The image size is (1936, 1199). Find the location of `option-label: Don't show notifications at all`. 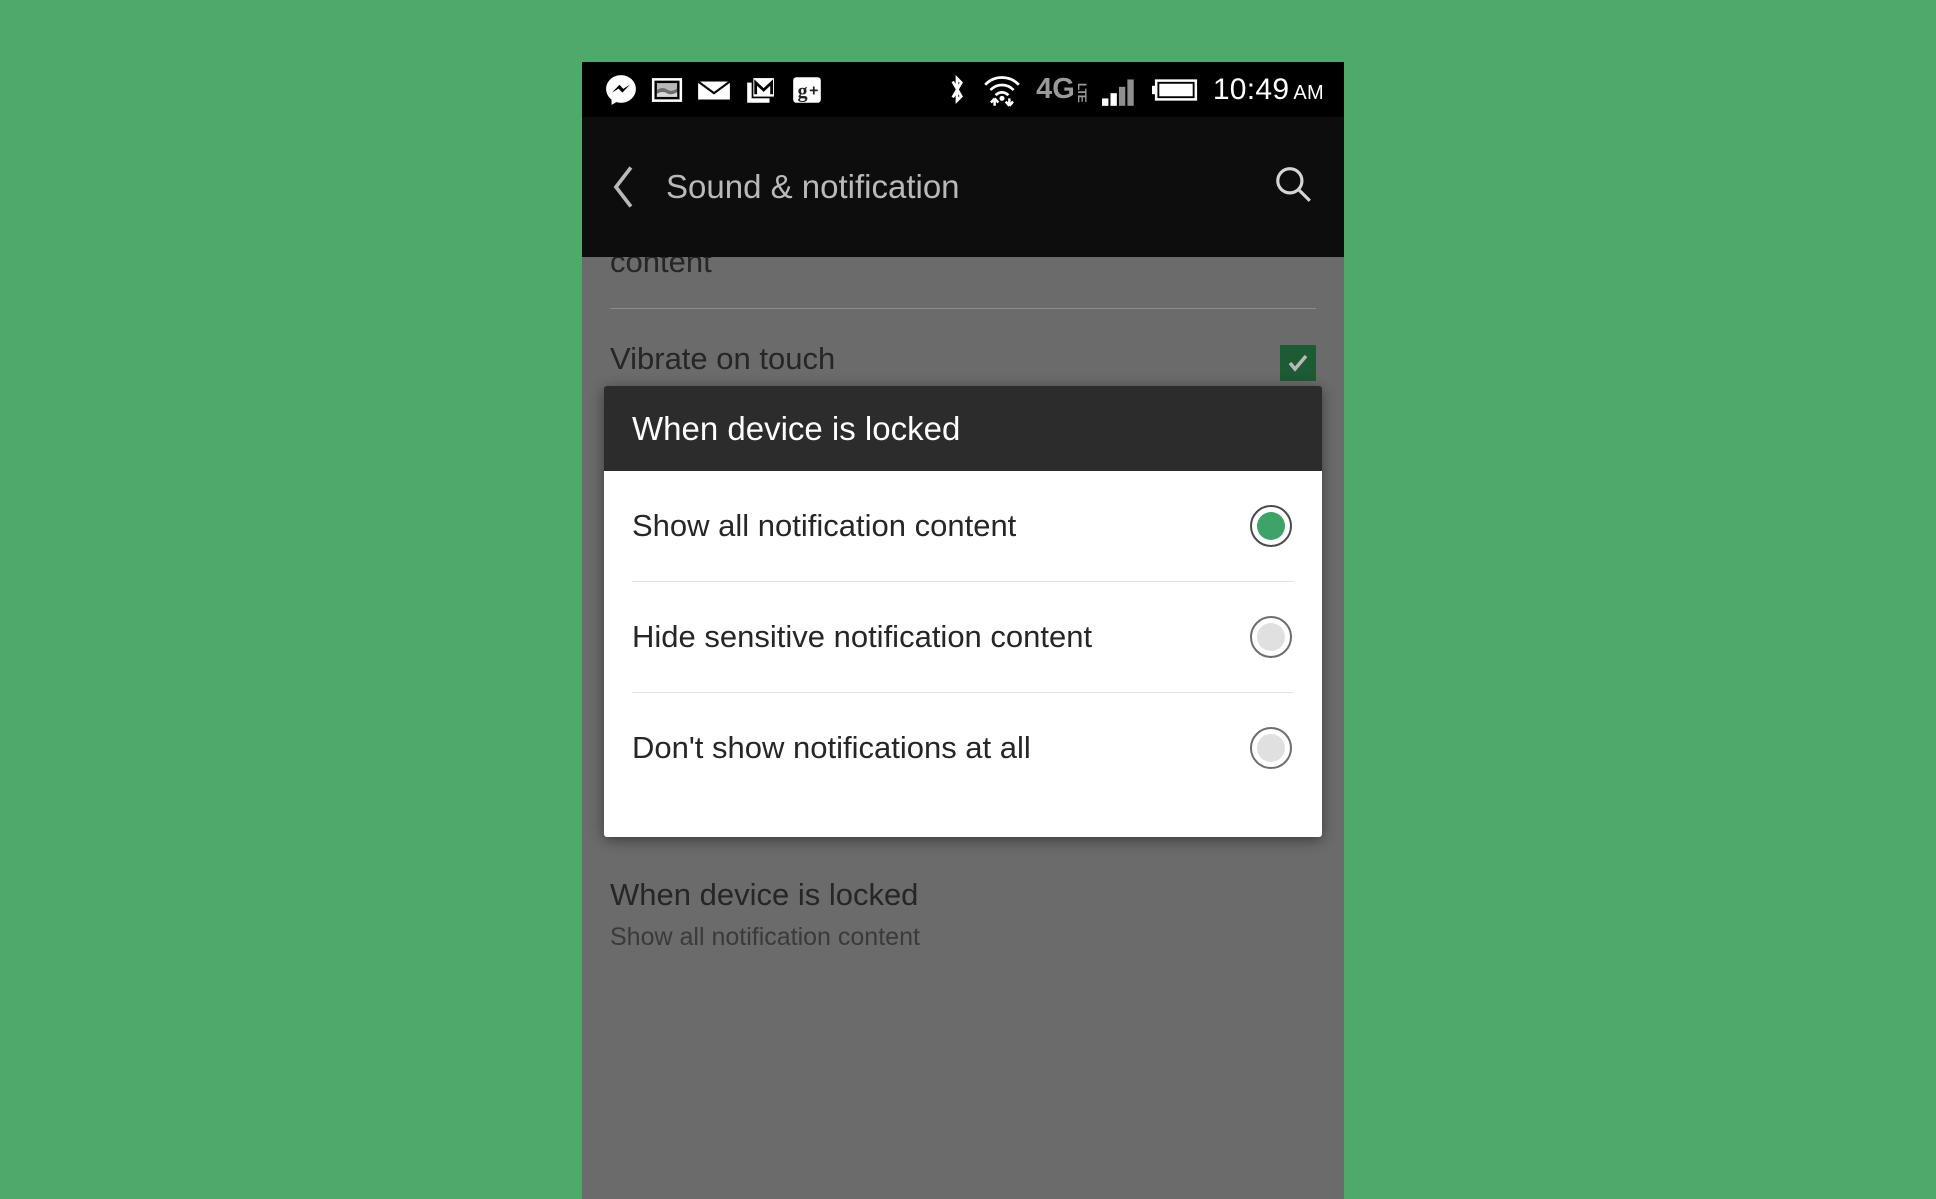

option-label: Don't show notifications at all is located at coordinates (831, 747).